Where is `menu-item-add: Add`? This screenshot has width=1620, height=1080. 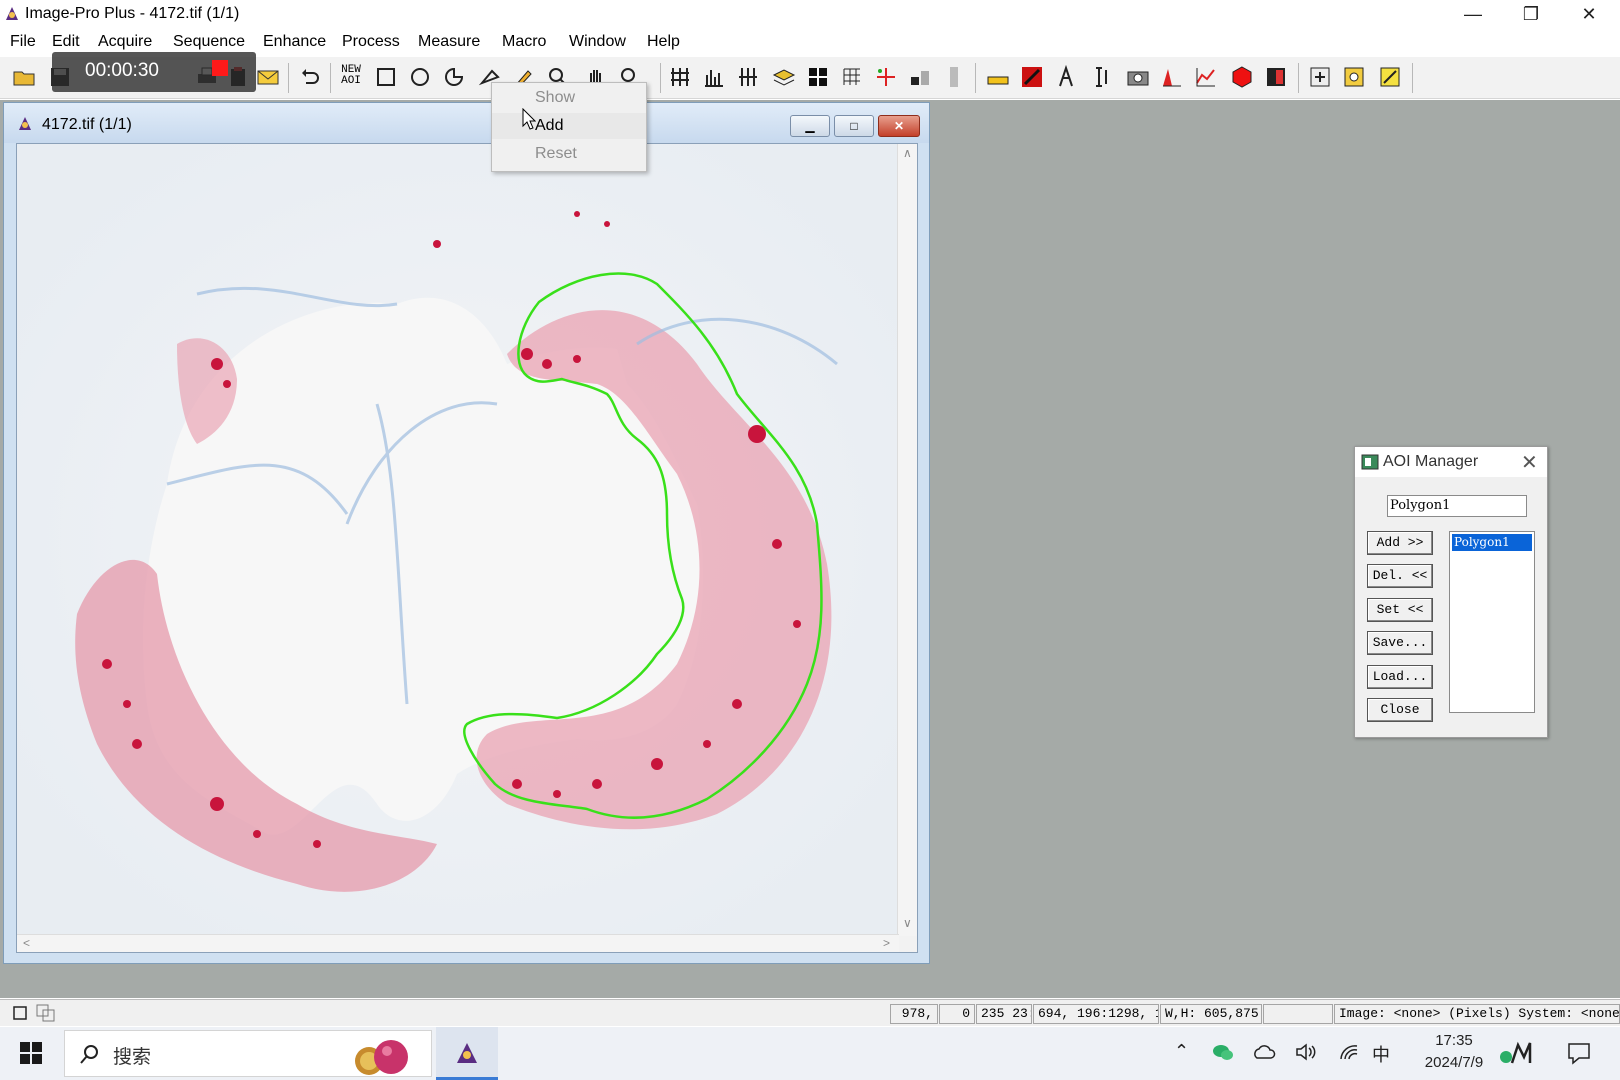 menu-item-add: Add is located at coordinates (569, 126).